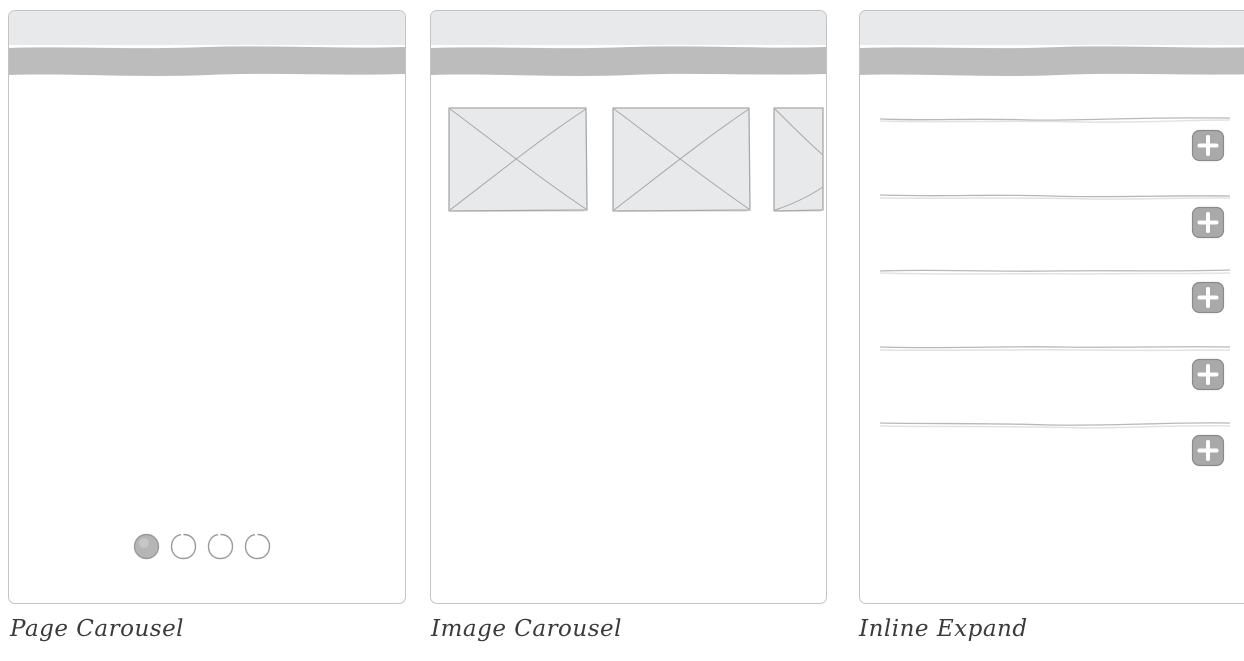 The width and height of the screenshot is (1244, 661). Describe the element at coordinates (146, 546) in the screenshot. I see `page-dot-active` at that location.